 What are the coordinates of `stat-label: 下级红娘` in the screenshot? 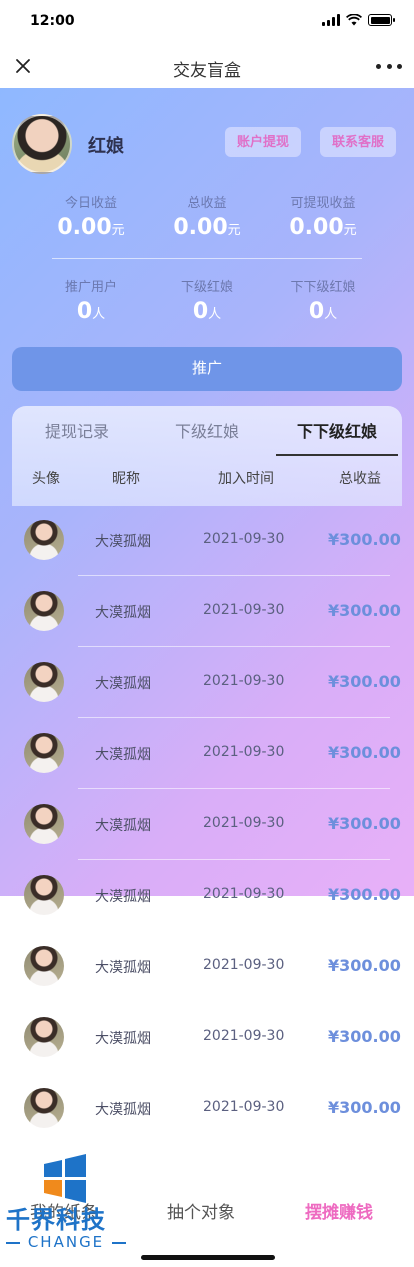 It's located at (206, 287).